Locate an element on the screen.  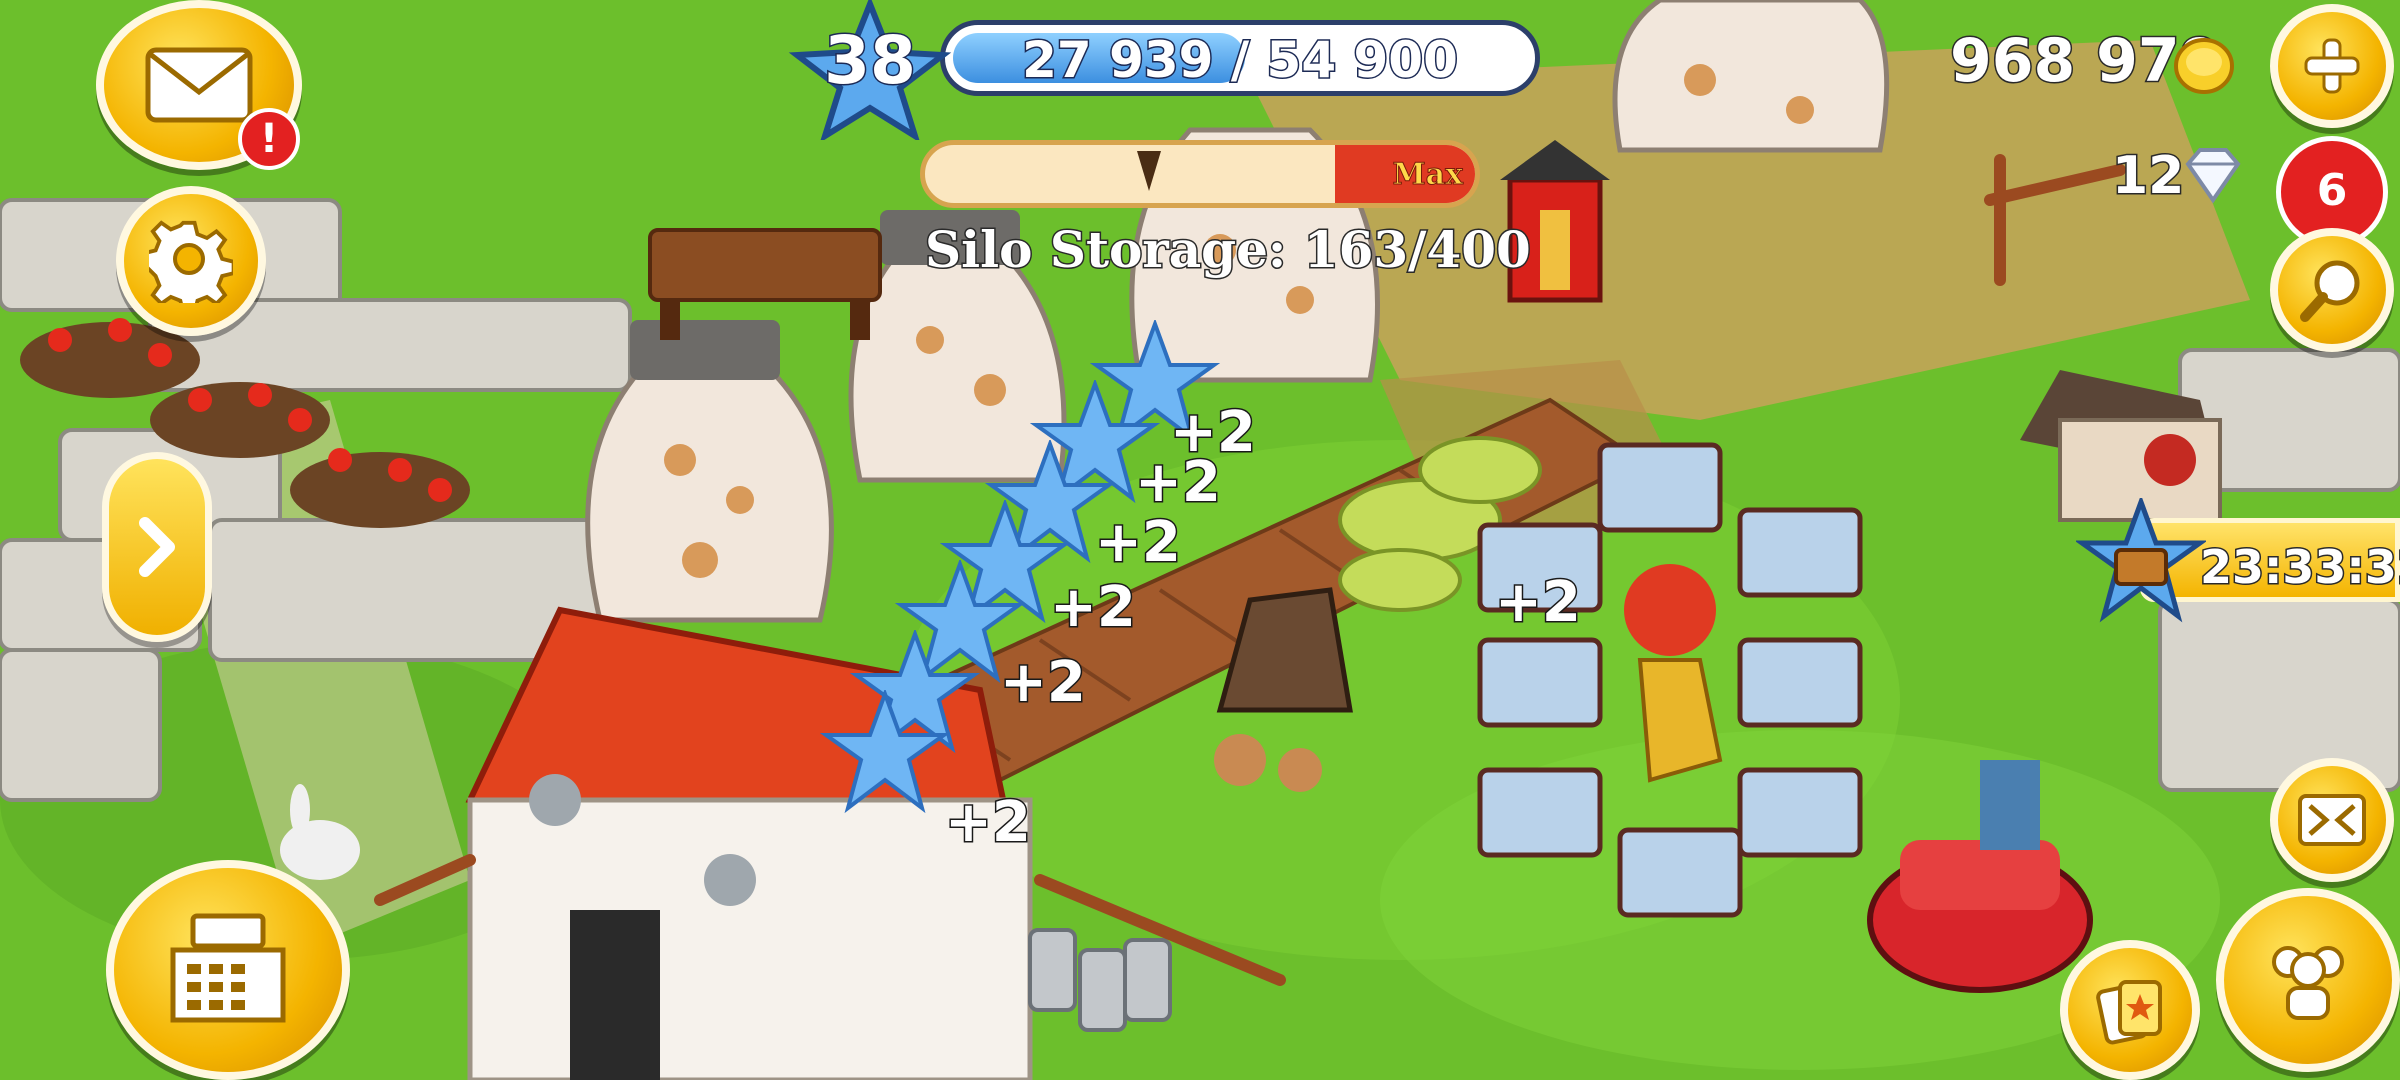
search-button is located at coordinates (2332, 290).